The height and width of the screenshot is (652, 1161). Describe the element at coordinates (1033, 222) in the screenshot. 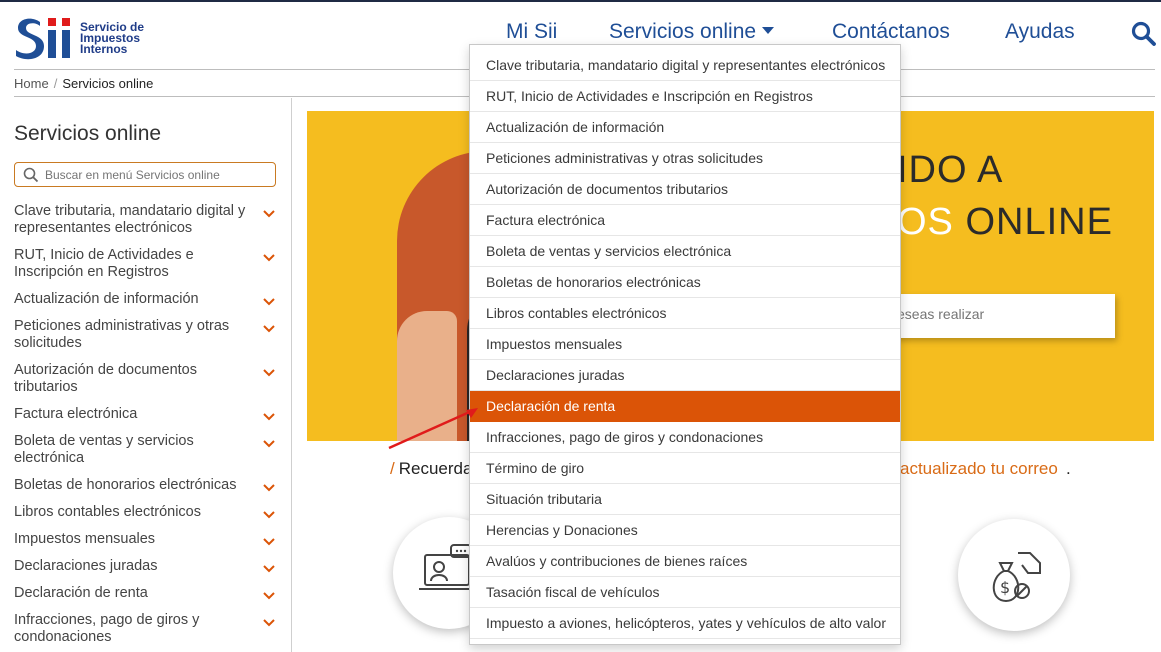

I see `hero-title-rest: ONLINE` at that location.